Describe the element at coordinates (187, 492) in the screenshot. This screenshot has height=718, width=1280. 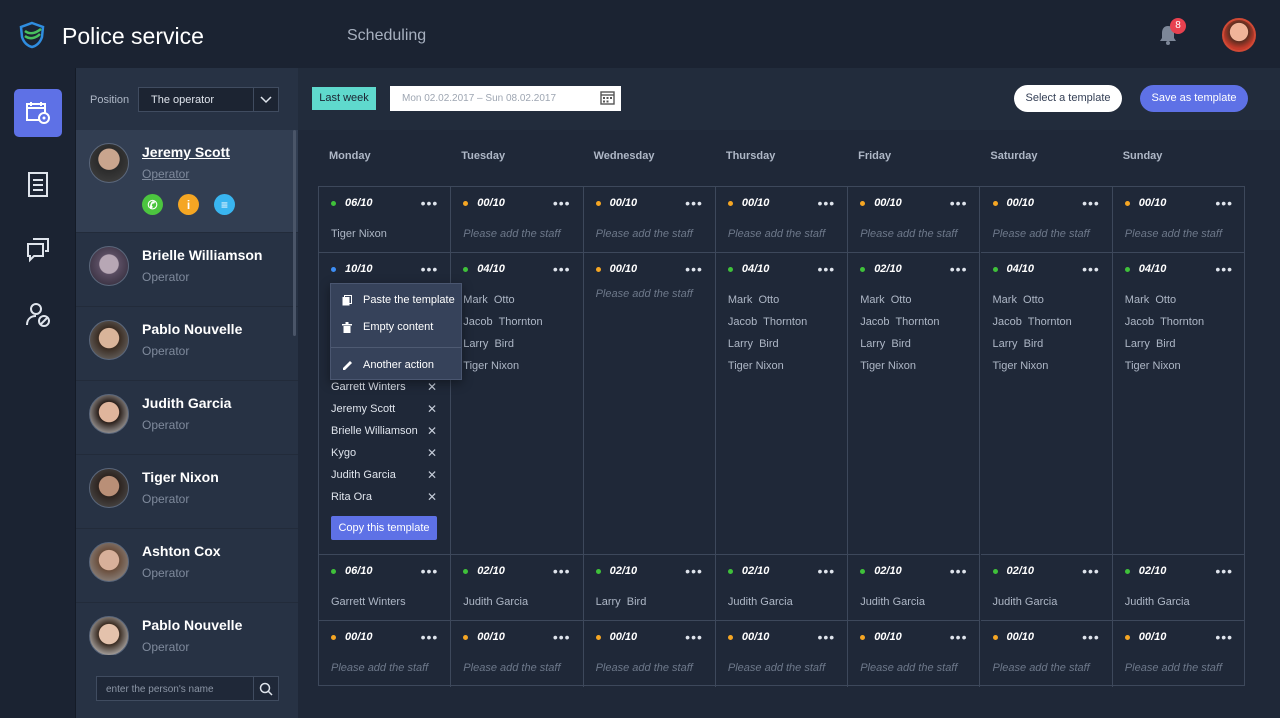
I see `staff-item: Tiger Nixon Operator` at that location.